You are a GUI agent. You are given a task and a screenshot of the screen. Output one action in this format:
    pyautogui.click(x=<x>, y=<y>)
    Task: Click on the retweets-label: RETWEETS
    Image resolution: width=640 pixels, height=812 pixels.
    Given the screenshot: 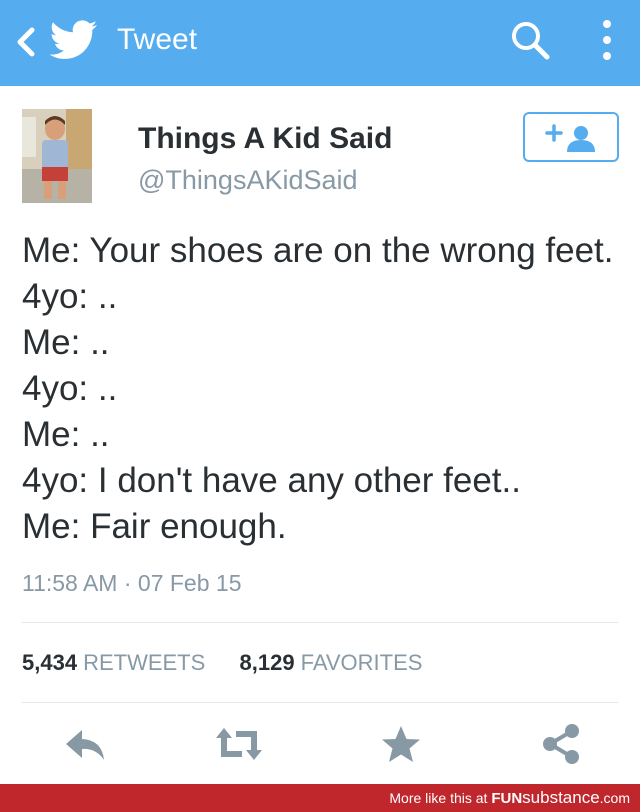 What is the action you would take?
    pyautogui.click(x=144, y=662)
    